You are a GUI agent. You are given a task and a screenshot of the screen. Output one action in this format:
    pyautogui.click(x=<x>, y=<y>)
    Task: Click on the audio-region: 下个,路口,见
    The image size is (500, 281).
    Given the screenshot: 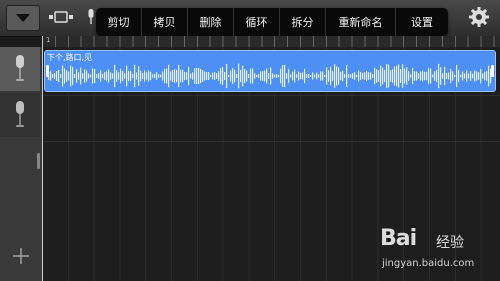 What is the action you would take?
    pyautogui.click(x=270, y=71)
    